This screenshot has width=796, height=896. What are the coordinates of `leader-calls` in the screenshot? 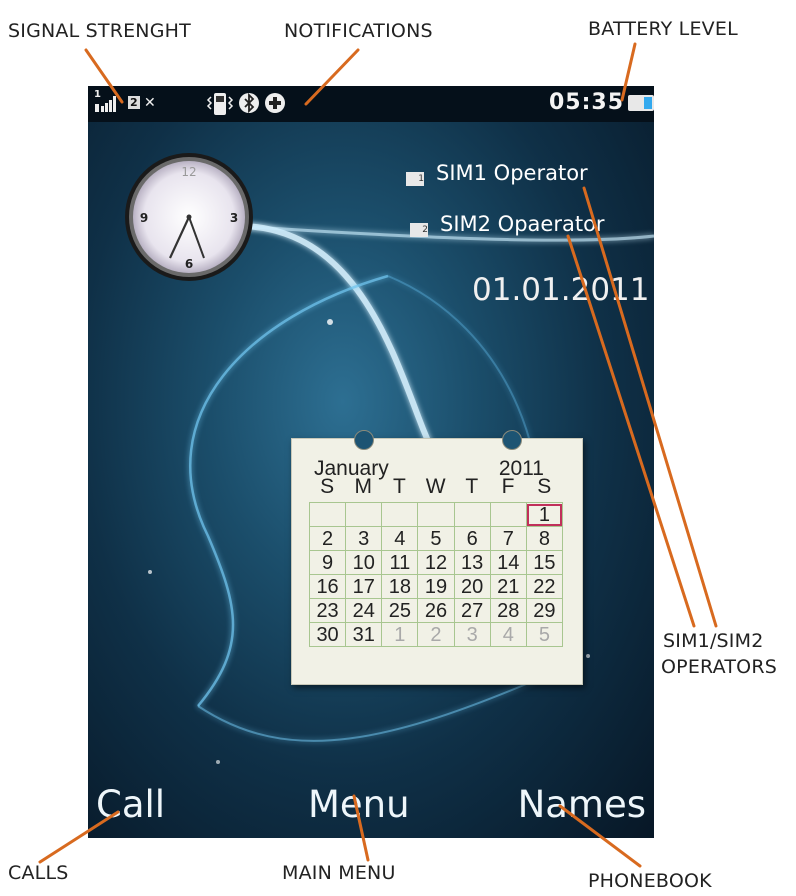 It's located at (79, 837).